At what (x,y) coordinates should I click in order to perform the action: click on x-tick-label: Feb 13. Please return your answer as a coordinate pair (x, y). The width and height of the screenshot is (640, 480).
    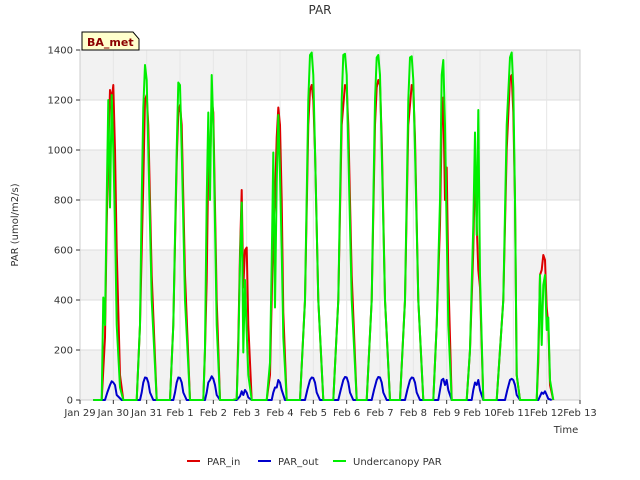
    Looking at the image, I should click on (580, 413).